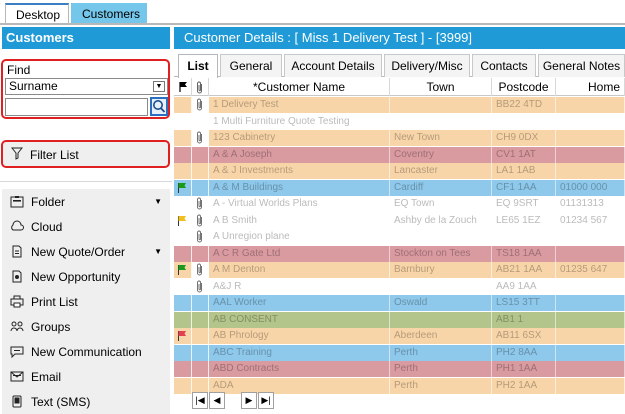 This screenshot has height=414, width=625. What do you see at coordinates (399, 253) in the screenshot?
I see `table-row: A C R Gate Ltd Stockton on Tees TS18 1AA` at bounding box center [399, 253].